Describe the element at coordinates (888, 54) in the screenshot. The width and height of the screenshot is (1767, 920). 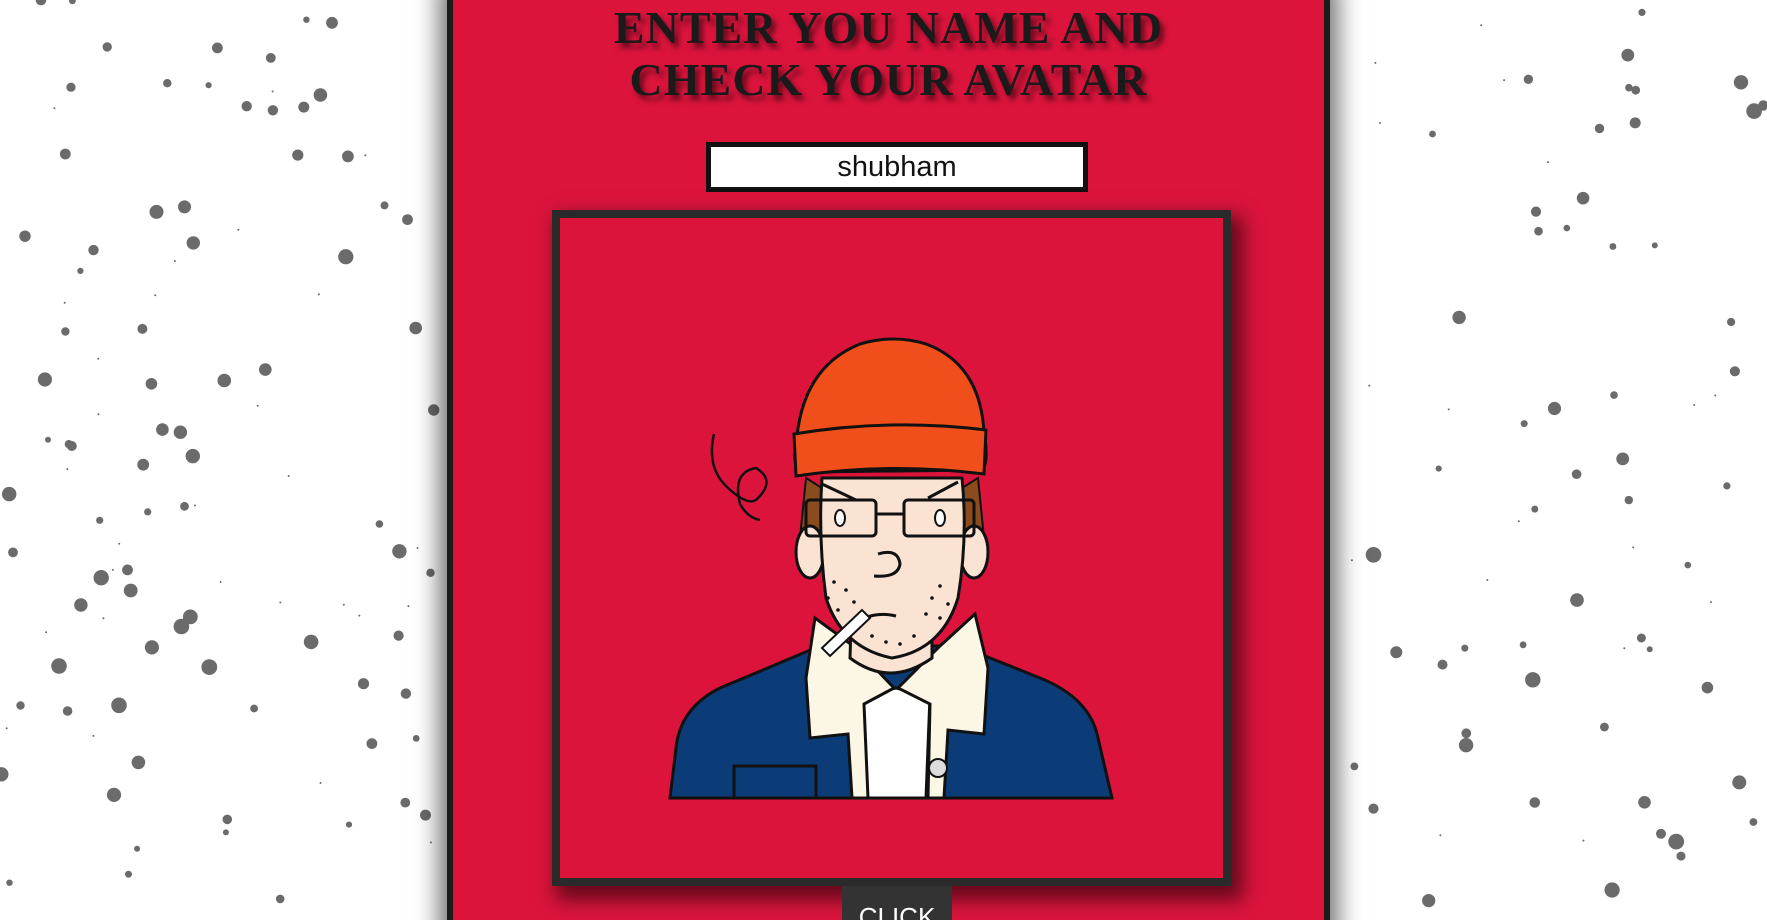
I see `page-title: ENTER YOU NAME AND CHECK YOUR AVATAR` at that location.